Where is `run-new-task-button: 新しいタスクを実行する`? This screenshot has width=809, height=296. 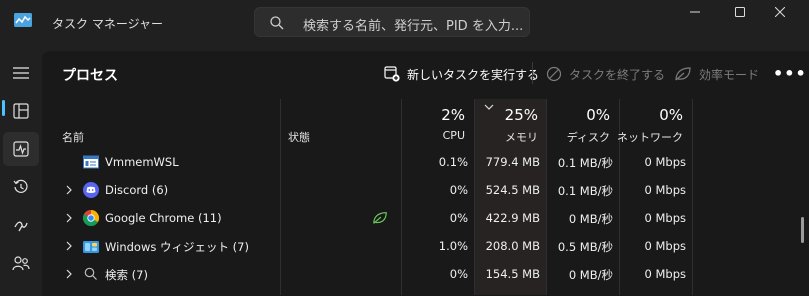 run-new-task-button: 新しいタスクを実行する is located at coordinates (461, 74).